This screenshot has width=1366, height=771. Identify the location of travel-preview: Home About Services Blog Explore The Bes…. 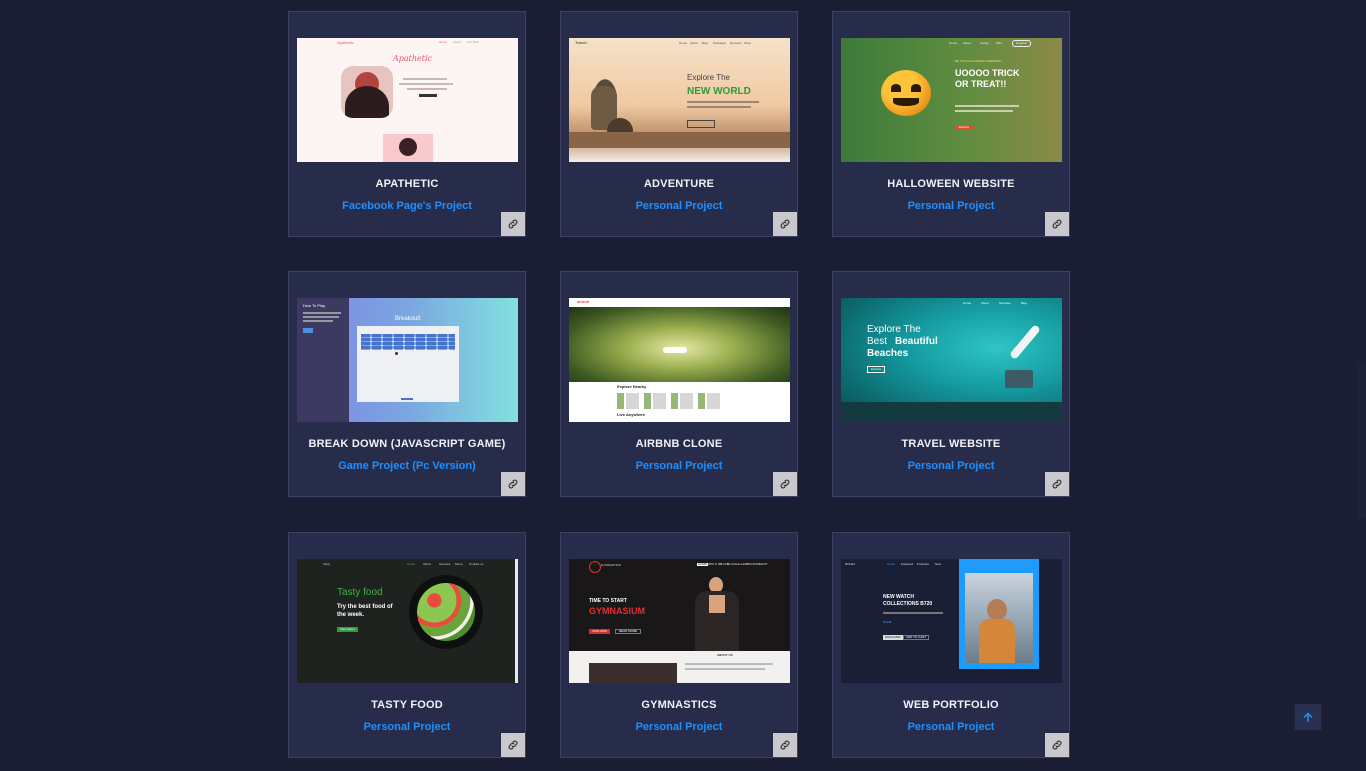
(951, 360).